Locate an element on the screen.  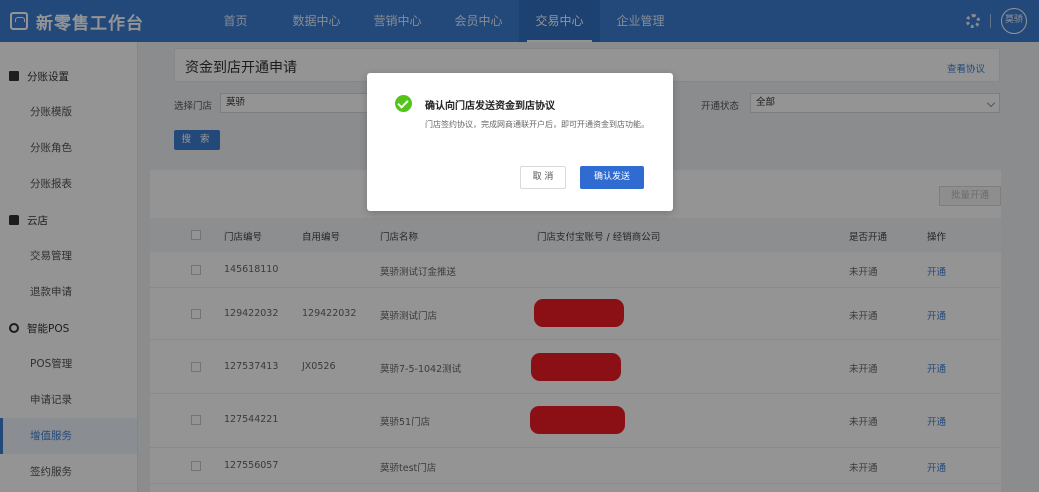
cancel-button: 取 消 is located at coordinates (543, 177).